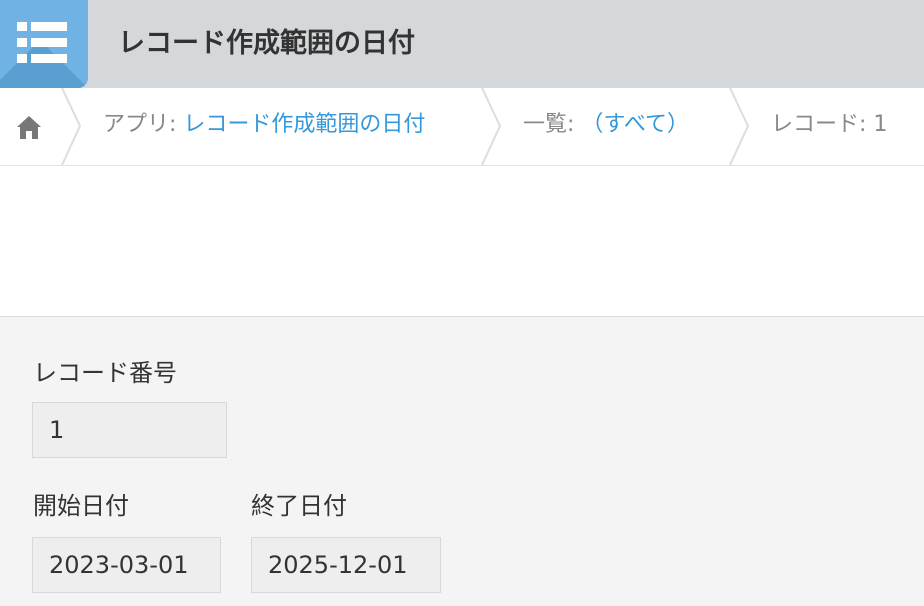 This screenshot has height=606, width=924. What do you see at coordinates (299, 506) in the screenshot?
I see `end-date-label: 終了日付` at bounding box center [299, 506].